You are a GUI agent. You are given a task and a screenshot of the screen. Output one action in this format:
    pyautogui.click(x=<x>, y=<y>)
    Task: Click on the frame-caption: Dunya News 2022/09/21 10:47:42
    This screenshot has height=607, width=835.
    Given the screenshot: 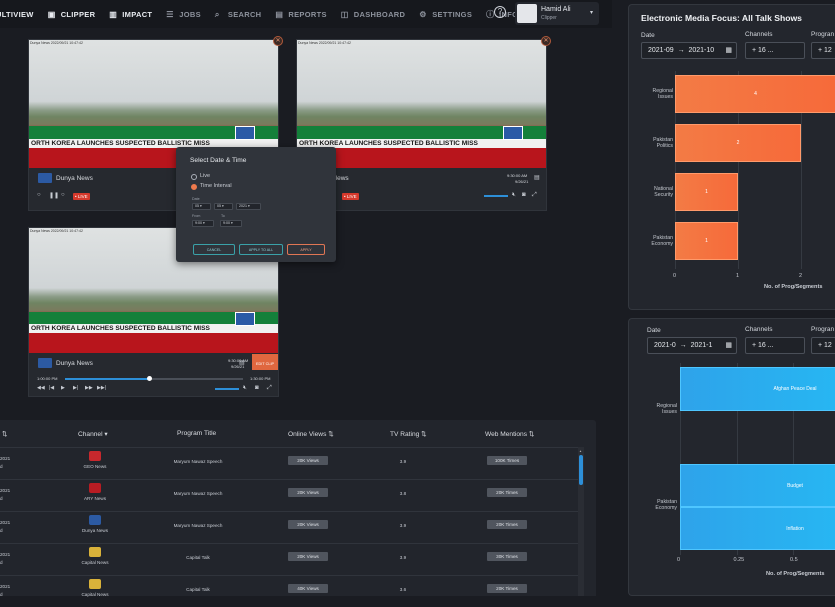 What is the action you would take?
    pyautogui.click(x=56, y=231)
    